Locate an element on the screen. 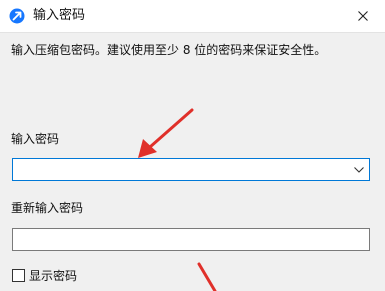 Image resolution: width=385 pixels, height=291 pixels. title-bar: 输入密码 is located at coordinates (192, 16).